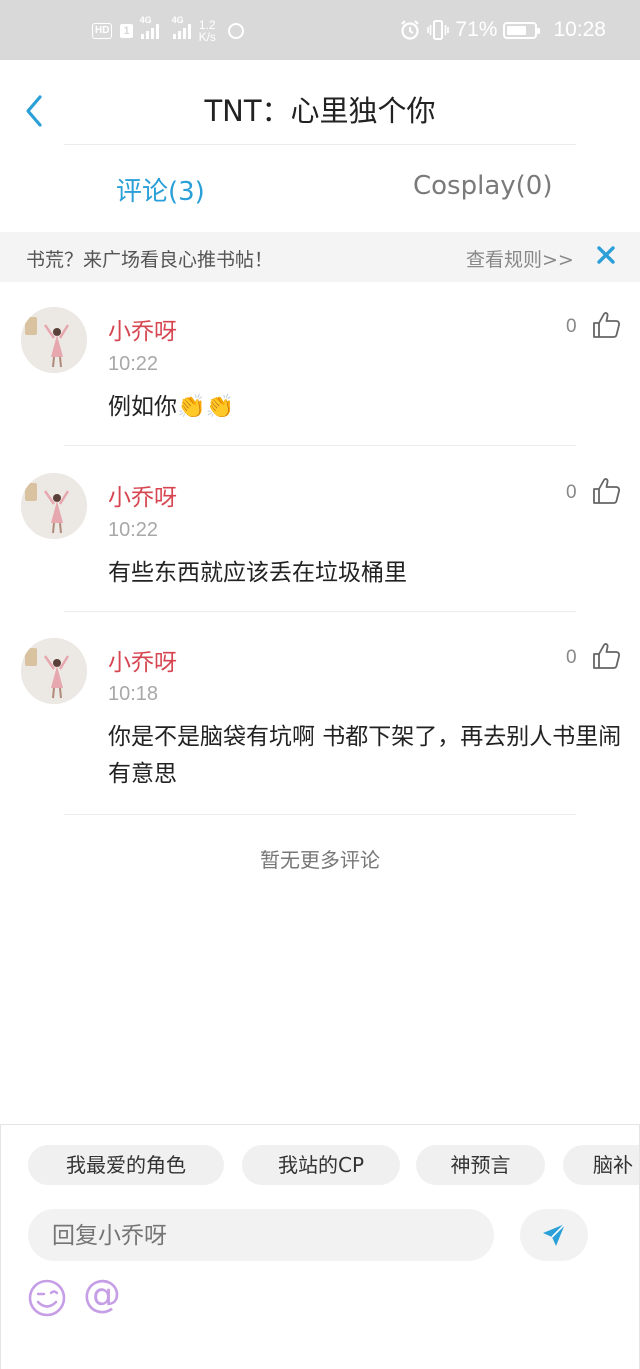 This screenshot has height=1369, width=640. Describe the element at coordinates (257, 573) in the screenshot. I see `comment-text: 有些东西就应该丢在垃圾桶里` at that location.